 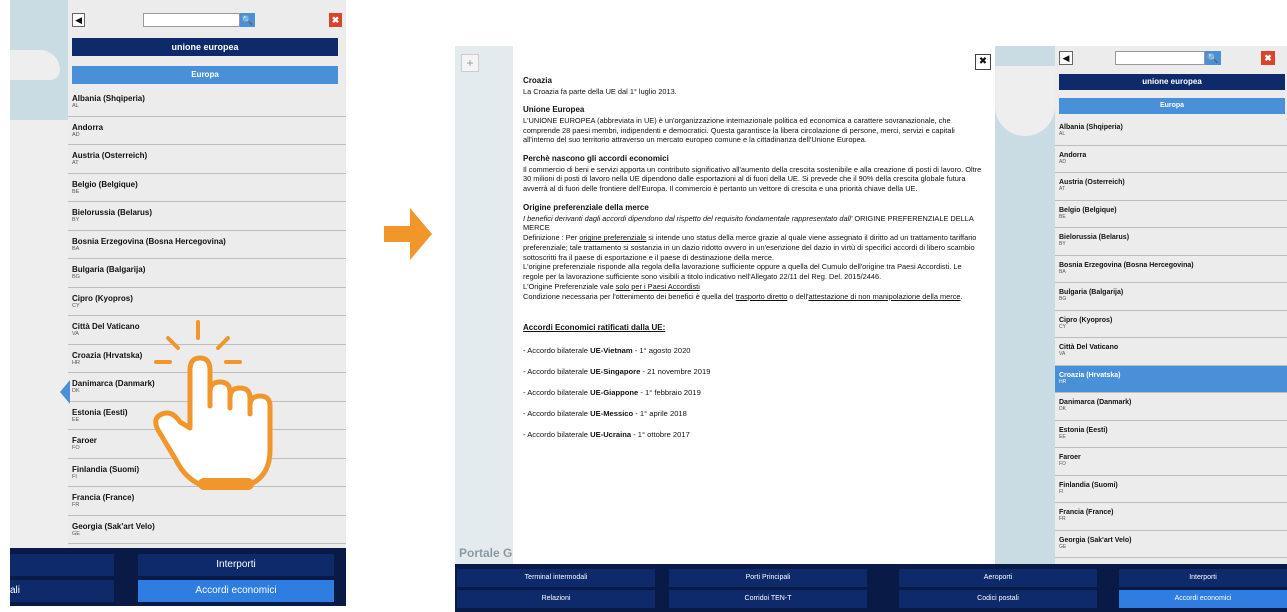 What do you see at coordinates (1171, 434) in the screenshot?
I see `country-item: Estonia (Eesti) EE` at bounding box center [1171, 434].